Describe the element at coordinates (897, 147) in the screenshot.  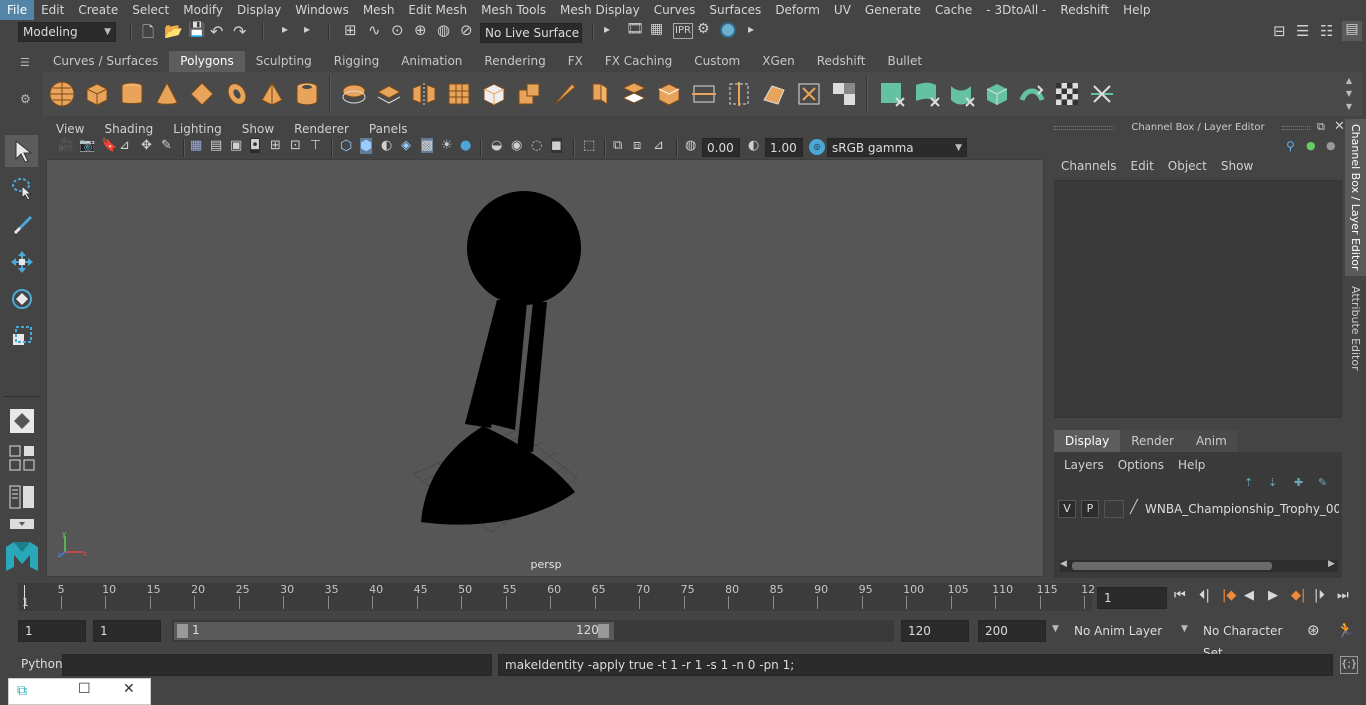
I see `color-space-dropdown: sRGB gamma ▼` at that location.